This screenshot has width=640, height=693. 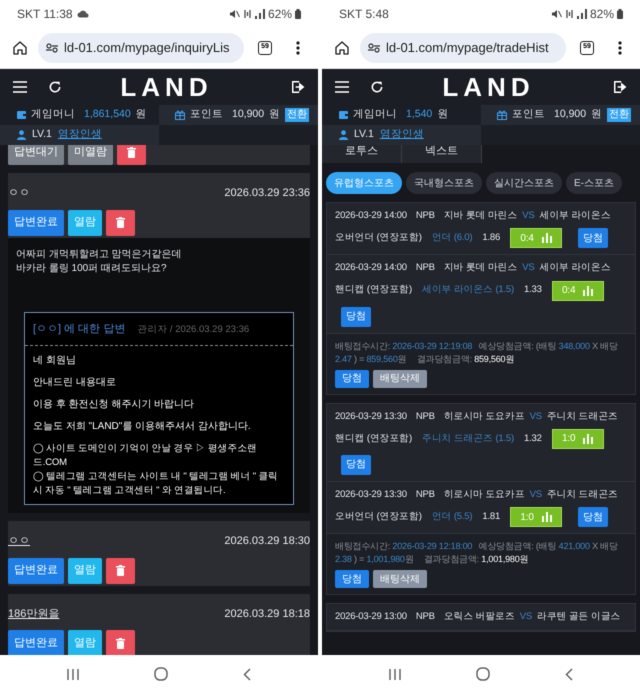 What do you see at coordinates (267, 193) in the screenshot?
I see `inquiry-date: 2026.03.29 23:36` at bounding box center [267, 193].